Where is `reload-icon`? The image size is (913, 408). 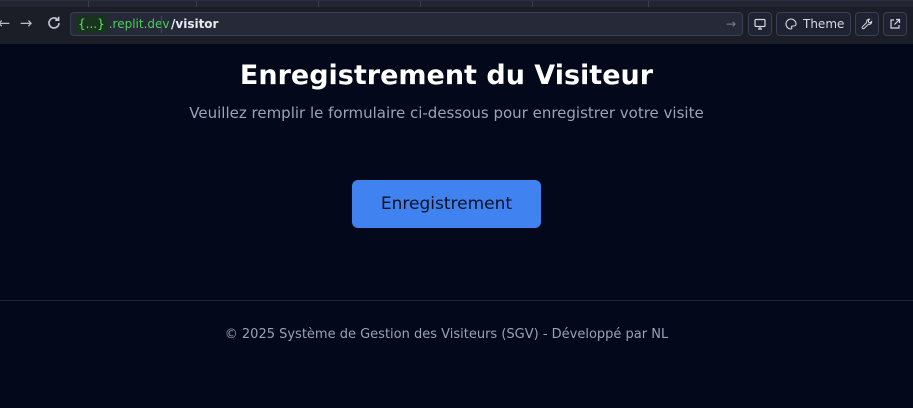 reload-icon is located at coordinates (54, 22).